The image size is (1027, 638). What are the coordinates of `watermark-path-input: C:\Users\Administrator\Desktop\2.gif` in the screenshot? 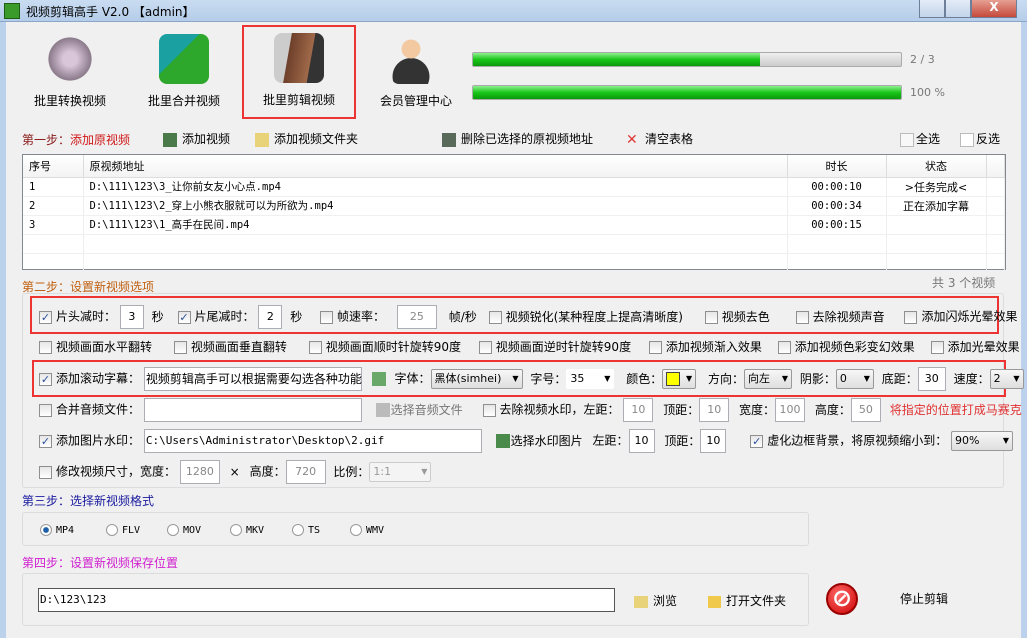 It's located at (312, 441).